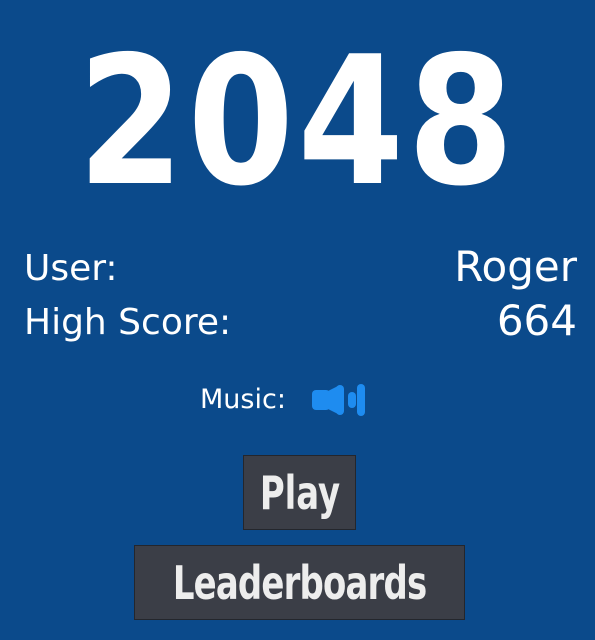 Image resolution: width=595 pixels, height=640 pixels. I want to click on speaker-icon, so click(338, 400).